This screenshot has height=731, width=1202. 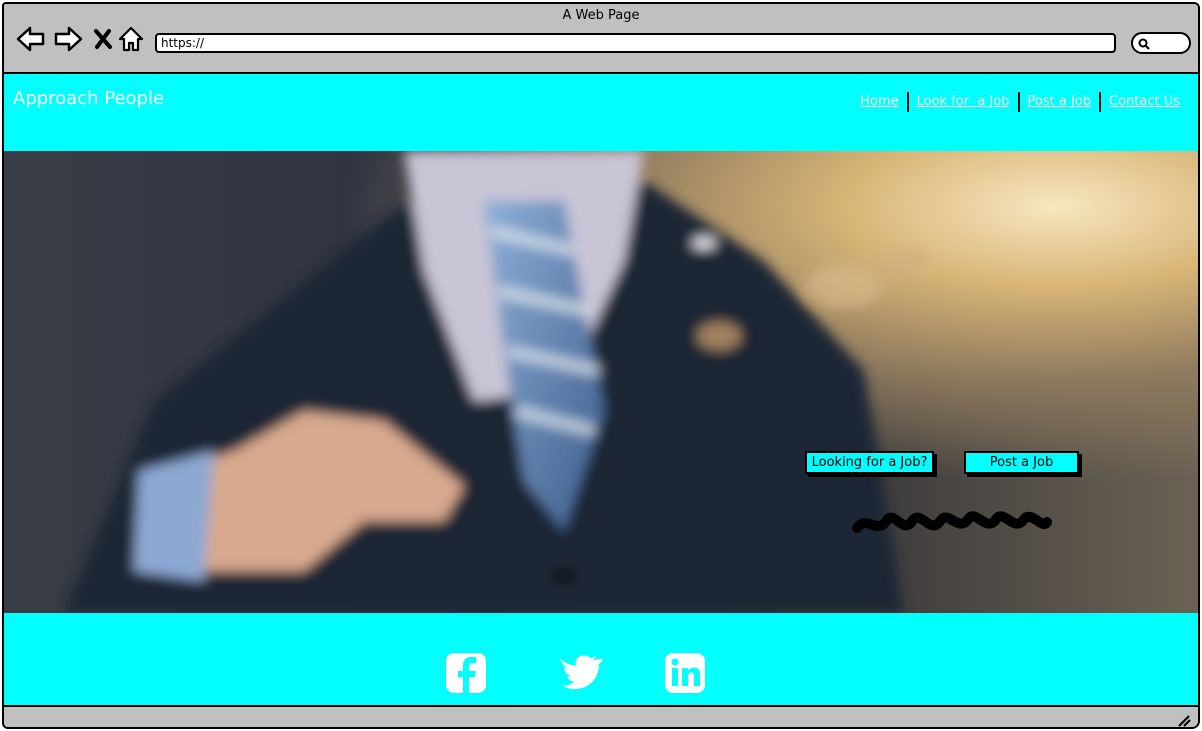 What do you see at coordinates (31, 39) in the screenshot?
I see `back-arrow-icon` at bounding box center [31, 39].